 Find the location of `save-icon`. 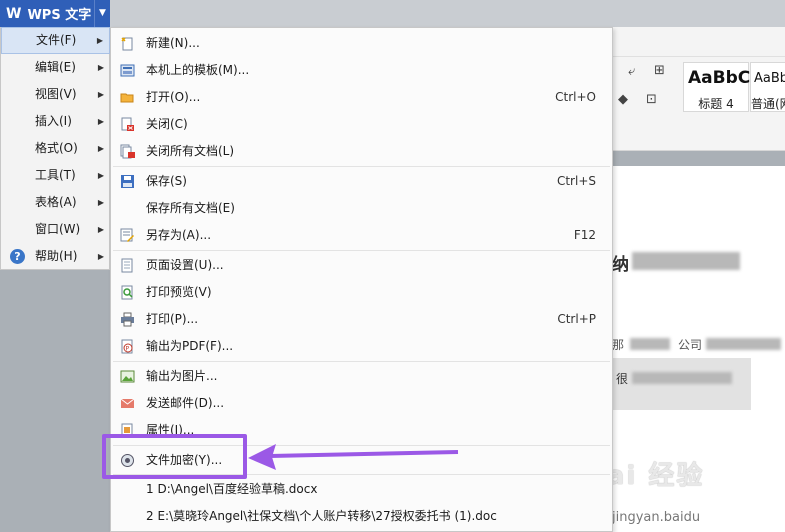

save-icon is located at coordinates (127, 181).